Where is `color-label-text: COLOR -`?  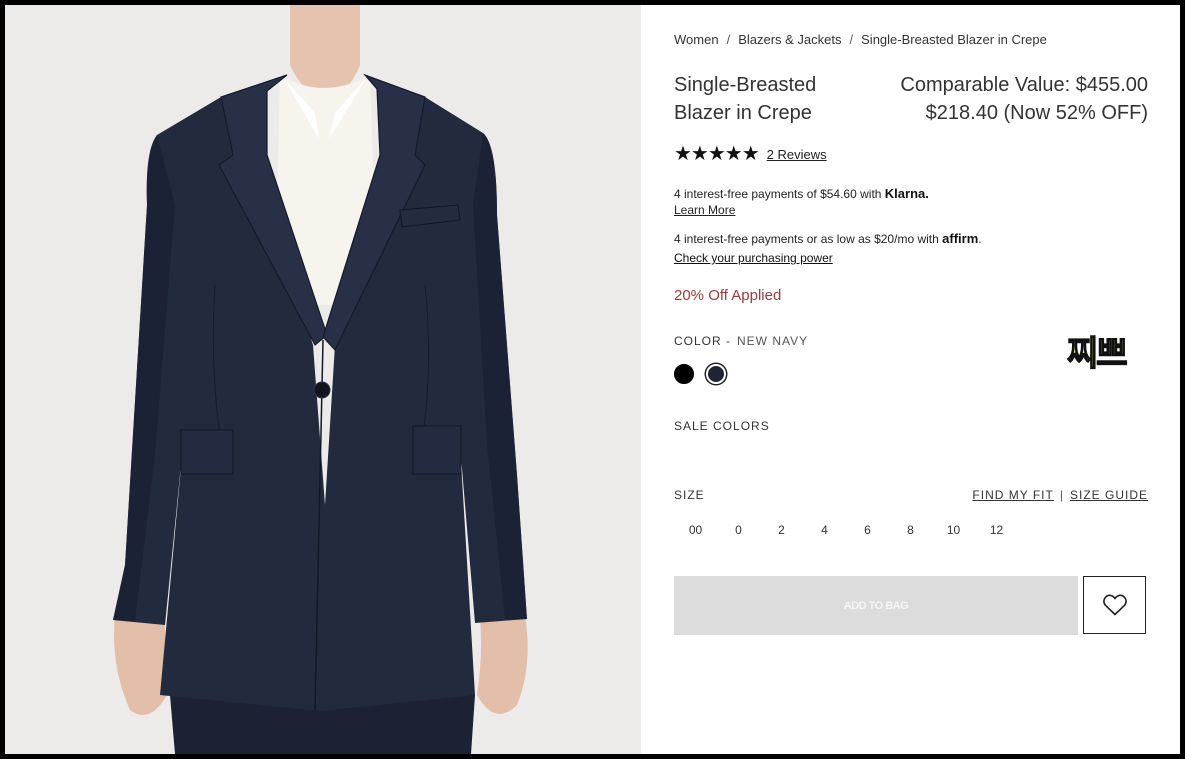 color-label-text: COLOR - is located at coordinates (703, 341).